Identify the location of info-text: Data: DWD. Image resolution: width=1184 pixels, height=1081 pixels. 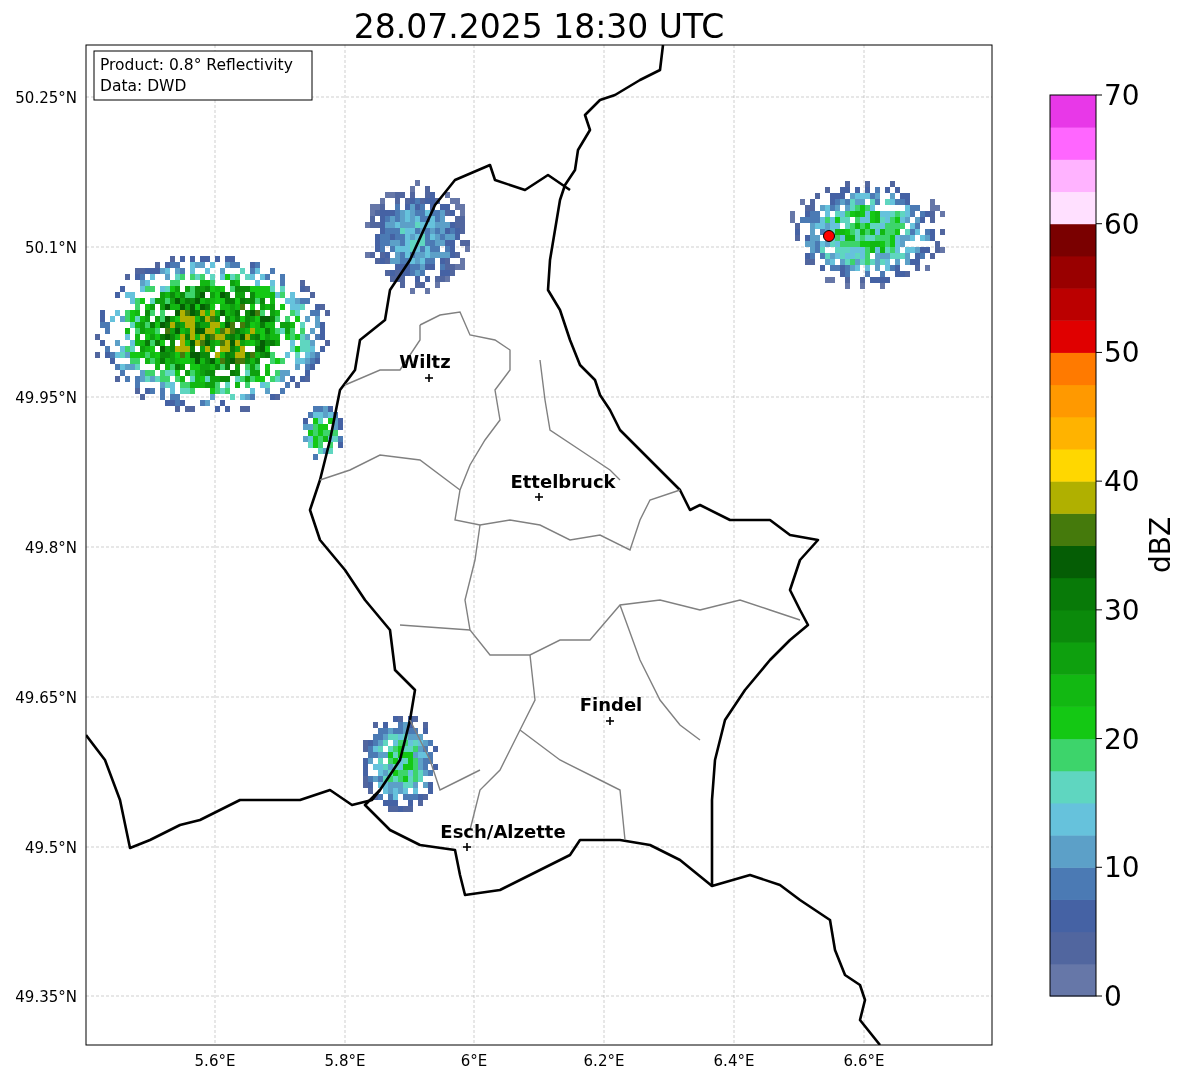
(143, 86).